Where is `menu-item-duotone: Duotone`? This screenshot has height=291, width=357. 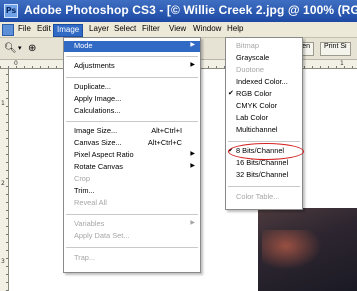
menu-item-duotone: Duotone is located at coordinates (264, 70).